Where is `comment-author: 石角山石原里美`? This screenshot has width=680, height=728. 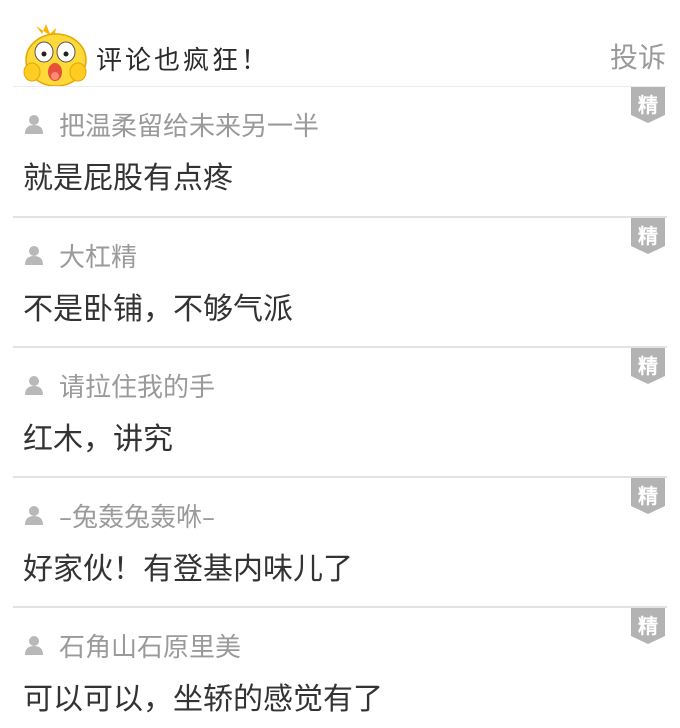 comment-author: 石角山石原里美 is located at coordinates (150, 645).